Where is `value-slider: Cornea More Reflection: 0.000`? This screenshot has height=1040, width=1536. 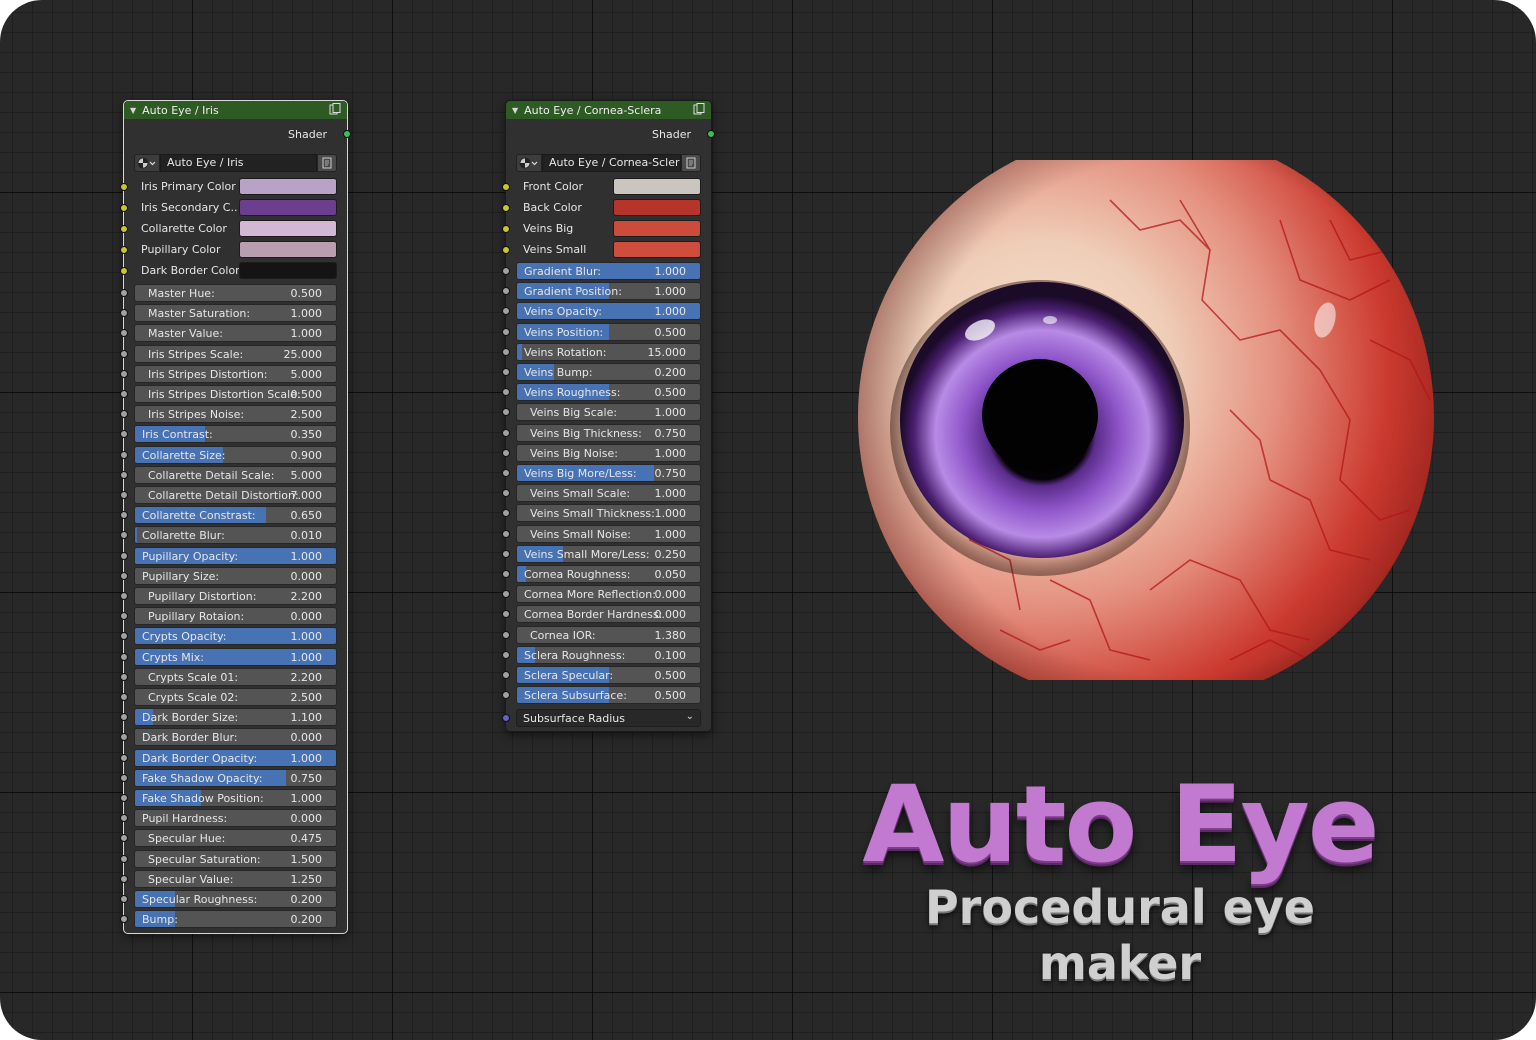 value-slider: Cornea More Reflection: 0.000 is located at coordinates (608, 594).